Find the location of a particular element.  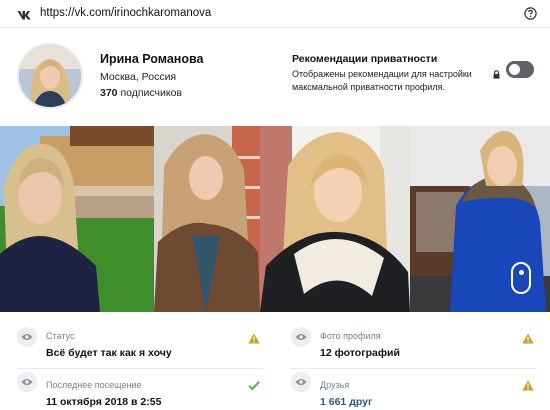

check-icon is located at coordinates (254, 384).